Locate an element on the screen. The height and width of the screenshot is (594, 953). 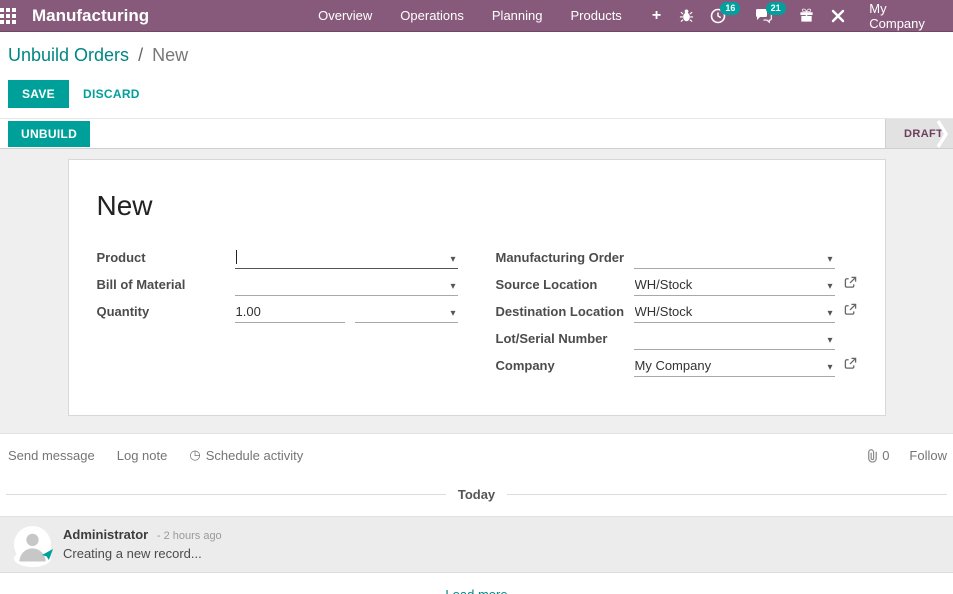
quantity-field is located at coordinates (289, 312).